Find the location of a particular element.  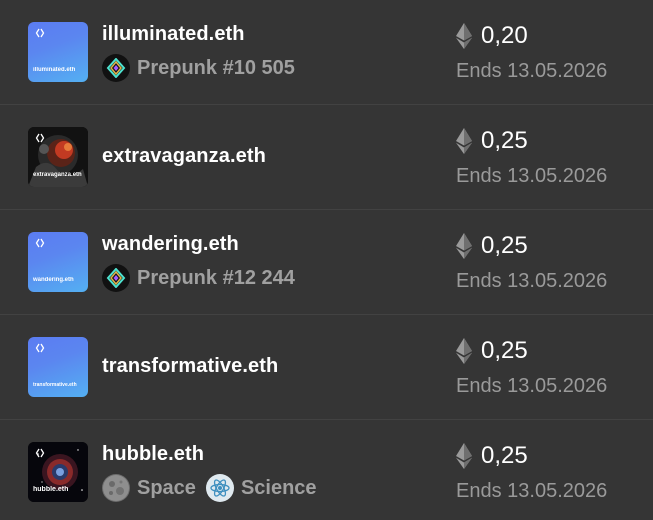

tag-science: Science is located at coordinates (261, 488).